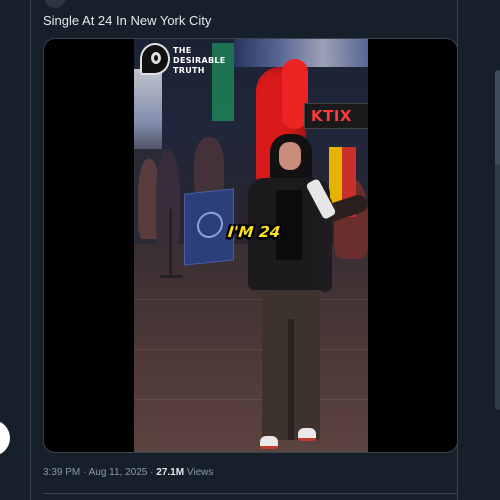 The width and height of the screenshot is (500, 500). I want to click on pants-gap, so click(291, 379).